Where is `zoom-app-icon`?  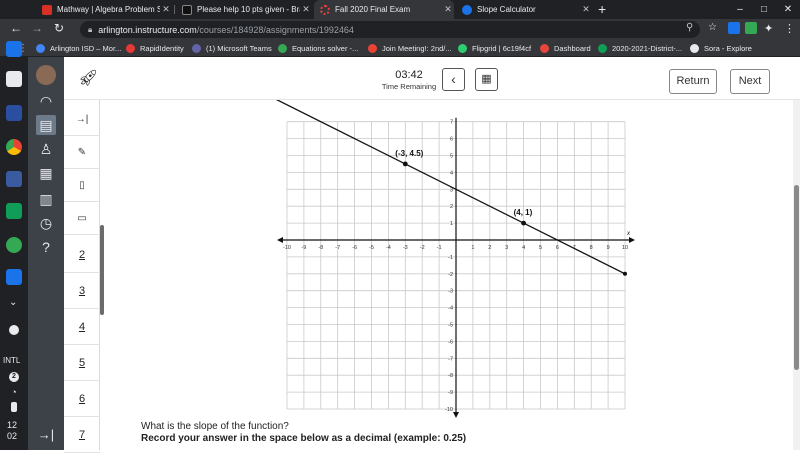
zoom-app-icon is located at coordinates (14, 49).